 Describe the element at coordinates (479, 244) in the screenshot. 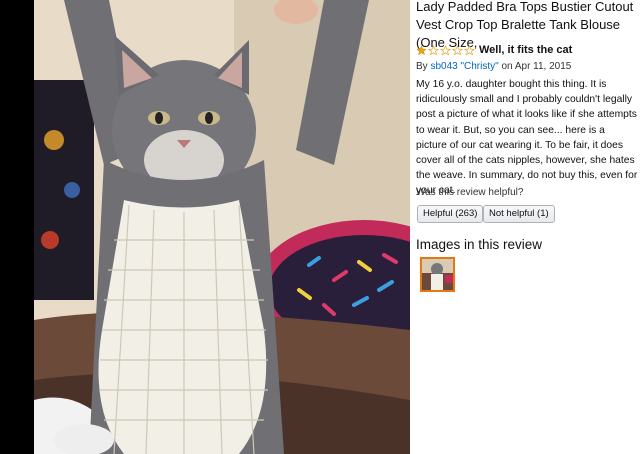

I see `images-section-heading: Images in this review` at that location.